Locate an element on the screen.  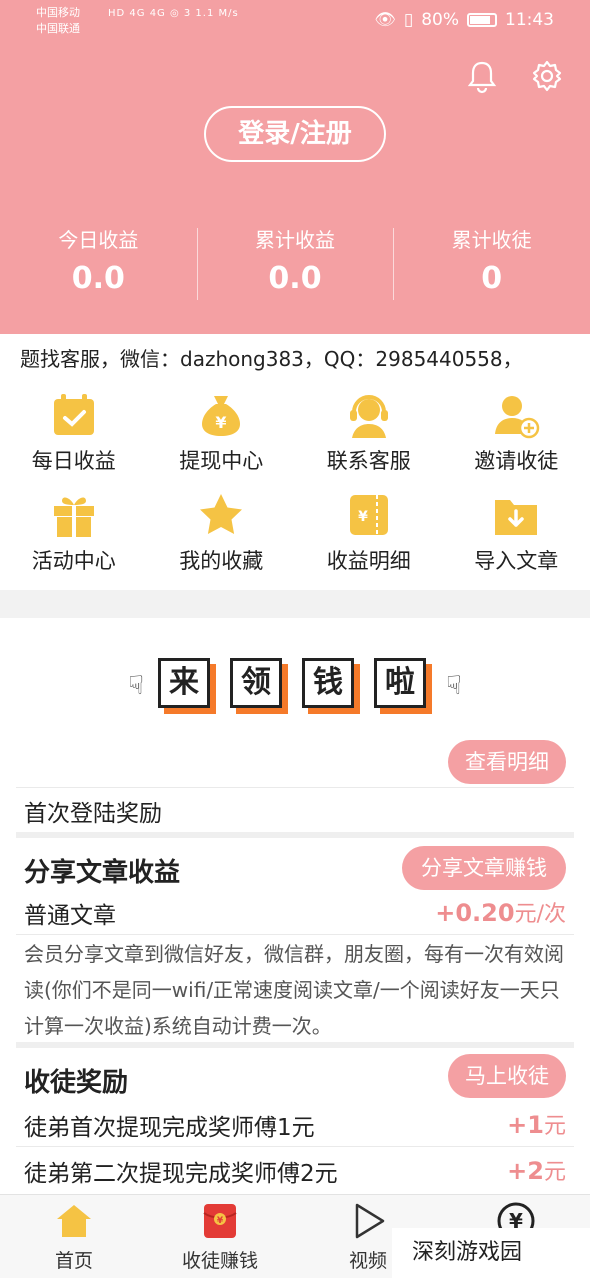
battery-icon is located at coordinates (482, 20).